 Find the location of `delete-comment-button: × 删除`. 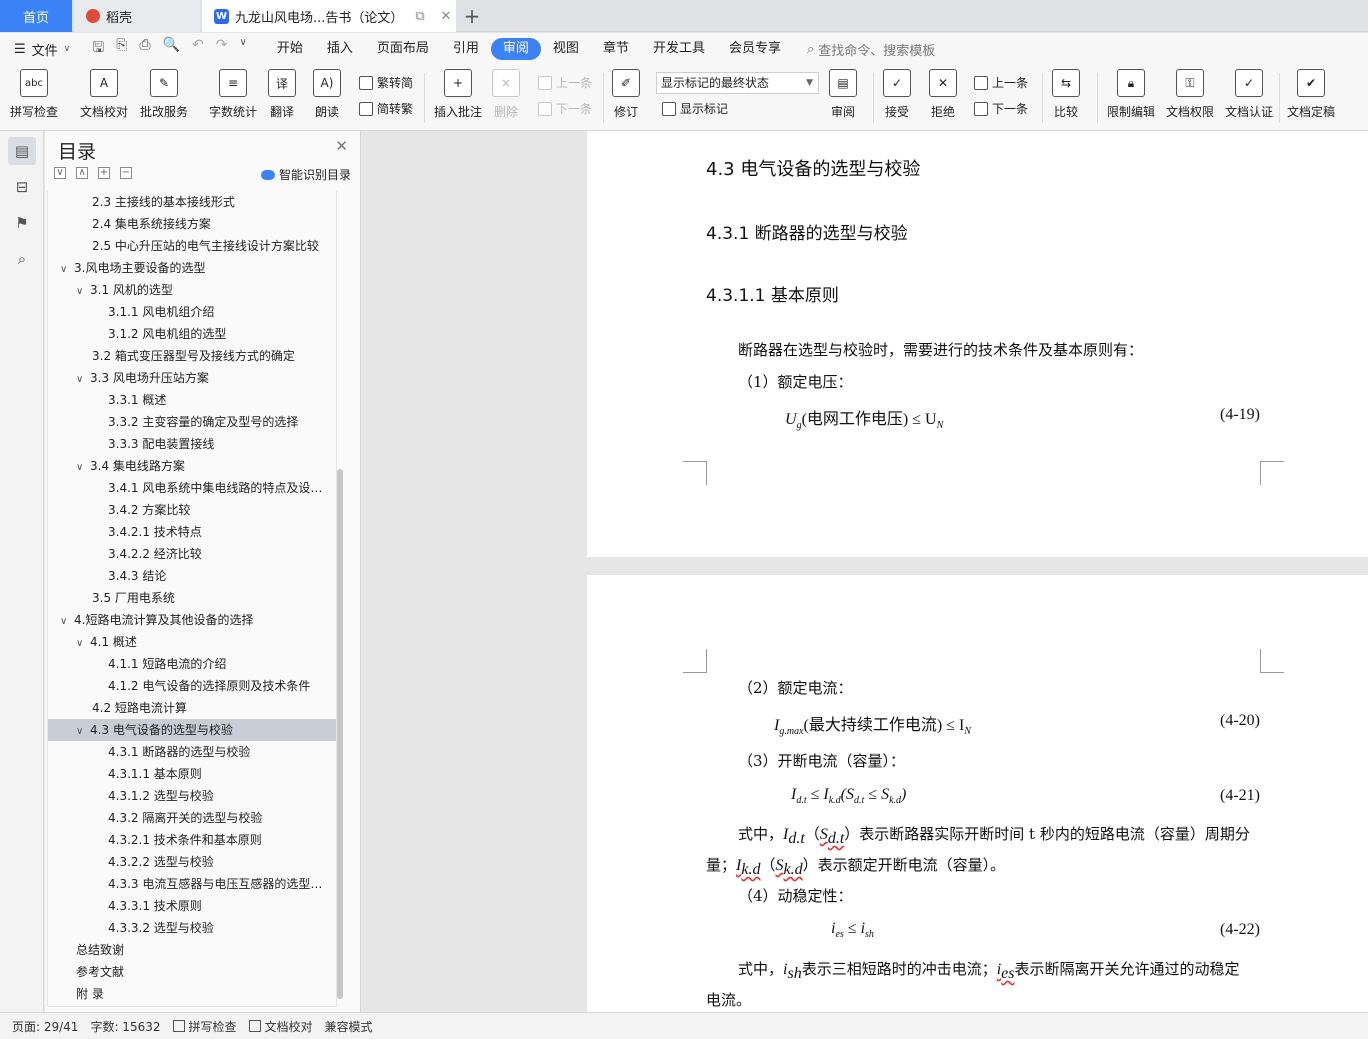

delete-comment-button: × 删除 is located at coordinates (506, 94).